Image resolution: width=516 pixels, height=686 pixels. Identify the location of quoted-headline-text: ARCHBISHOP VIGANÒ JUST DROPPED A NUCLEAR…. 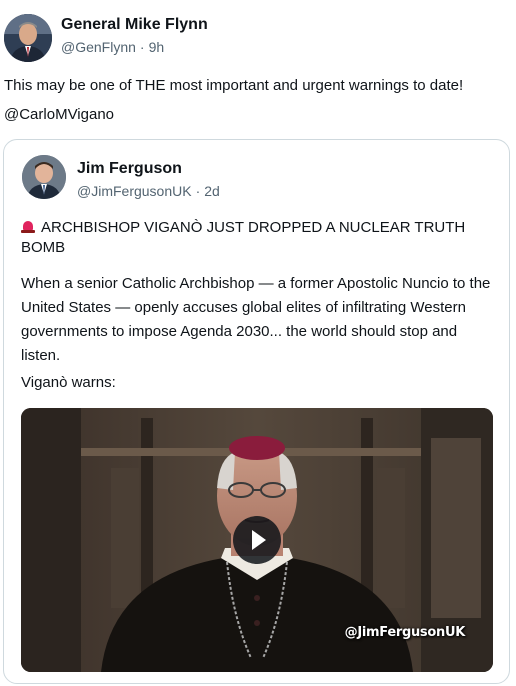
(243, 237).